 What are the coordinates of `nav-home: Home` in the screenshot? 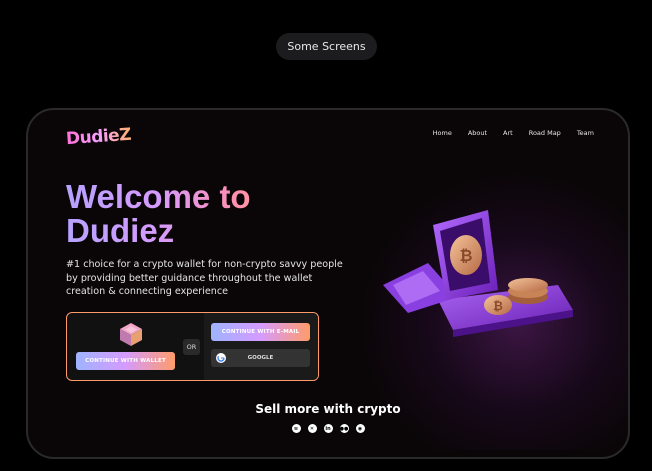 It's located at (442, 133).